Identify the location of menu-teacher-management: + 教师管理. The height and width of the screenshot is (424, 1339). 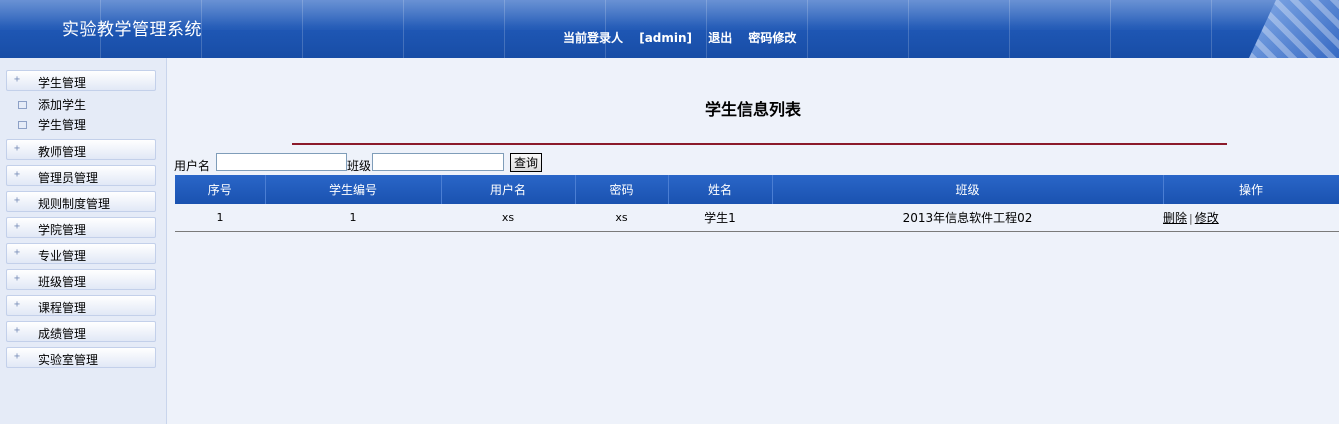
(81, 149).